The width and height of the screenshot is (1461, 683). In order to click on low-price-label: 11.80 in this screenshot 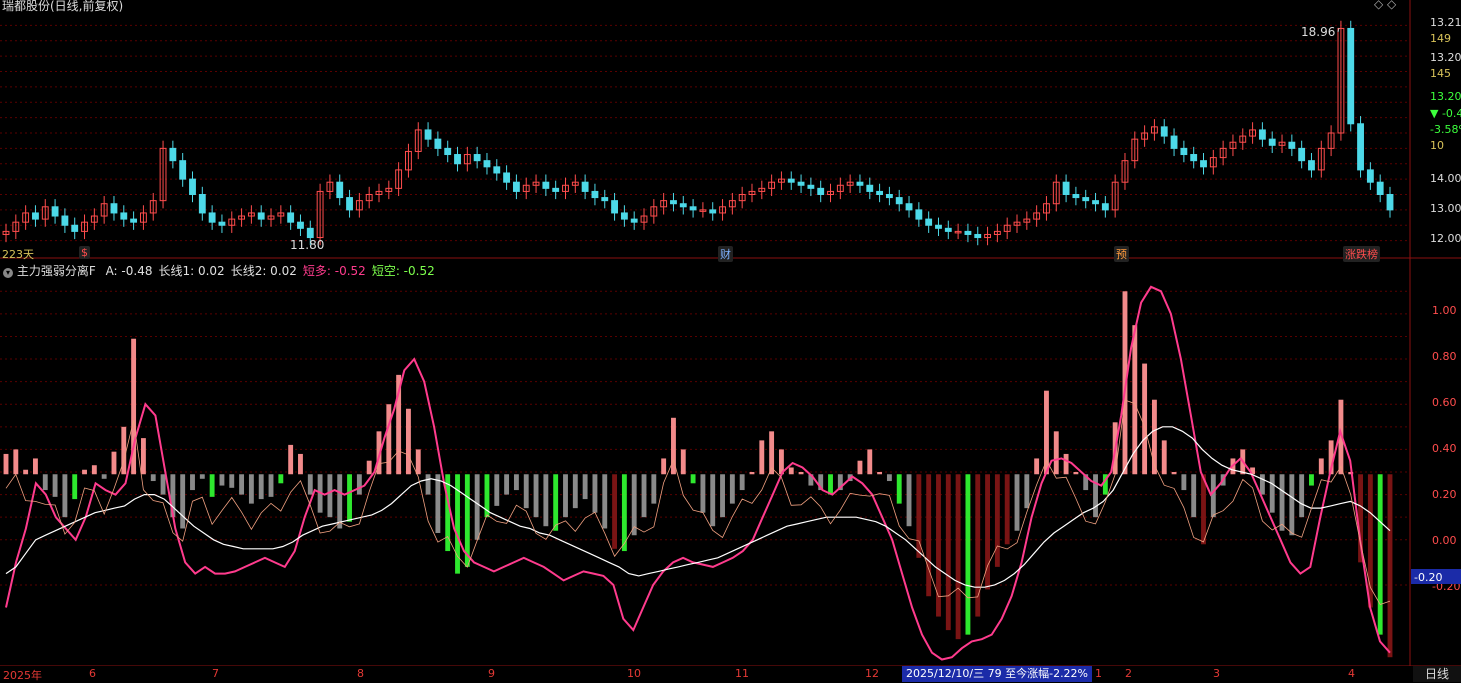, I will do `click(307, 245)`.